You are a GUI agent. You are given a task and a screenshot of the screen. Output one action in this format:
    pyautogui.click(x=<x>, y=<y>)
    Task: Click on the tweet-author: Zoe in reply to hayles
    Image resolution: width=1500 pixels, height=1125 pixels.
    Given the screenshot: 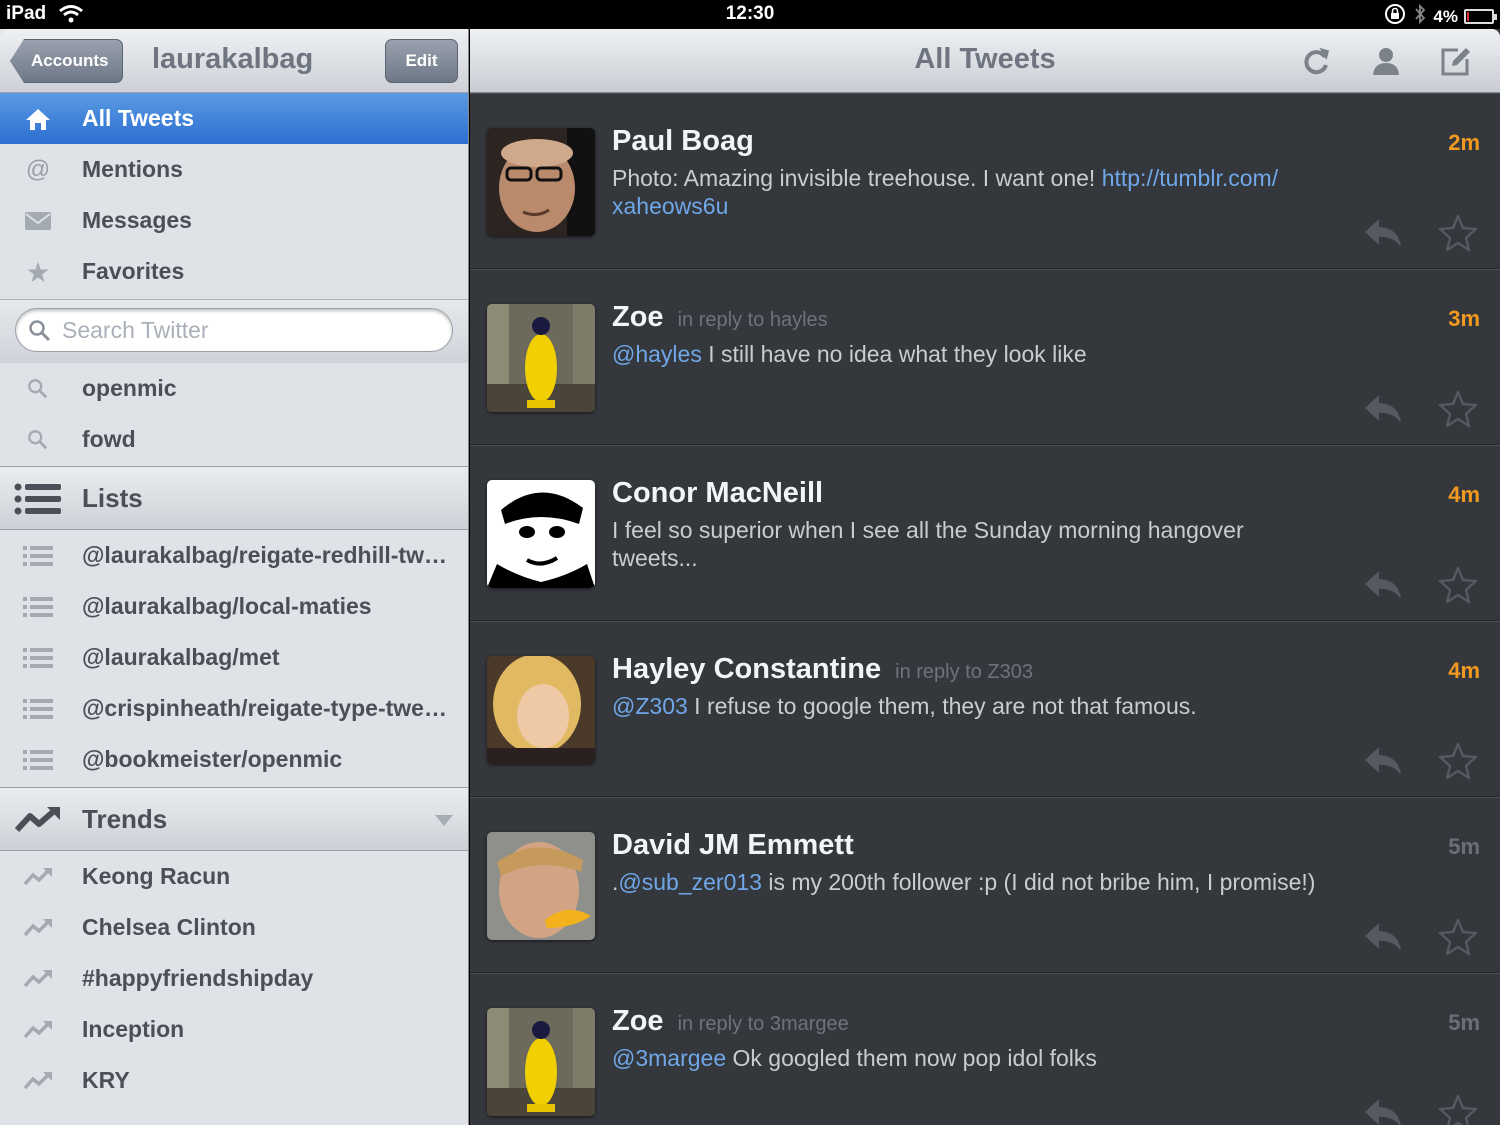 What is the action you would take?
    pyautogui.click(x=720, y=317)
    